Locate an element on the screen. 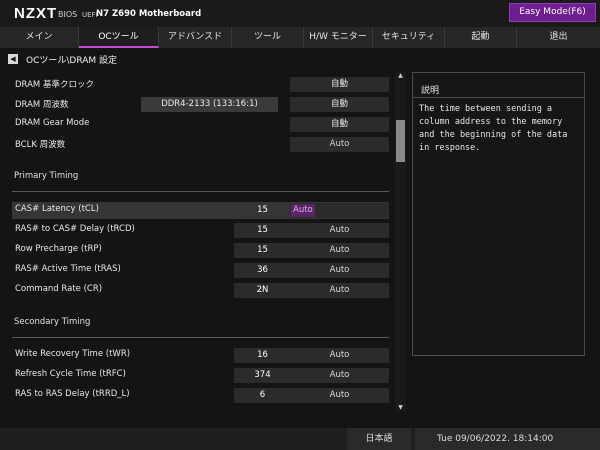 This screenshot has height=450, width=600. easy-mode-button: Easy Mode(F6) is located at coordinates (552, 12).